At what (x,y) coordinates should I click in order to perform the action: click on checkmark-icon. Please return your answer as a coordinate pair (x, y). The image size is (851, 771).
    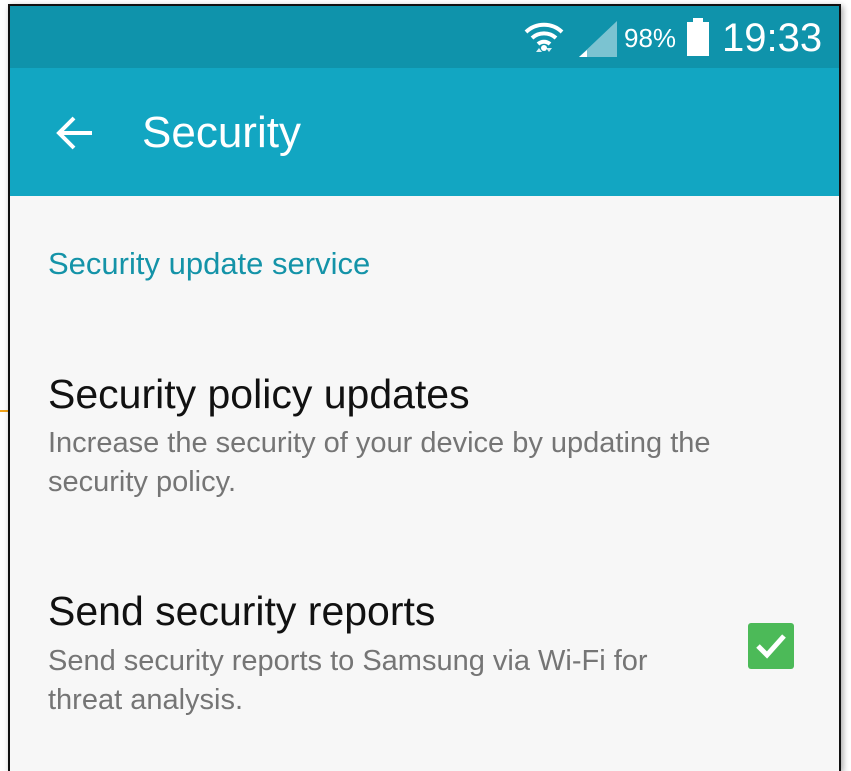
    Looking at the image, I should click on (771, 646).